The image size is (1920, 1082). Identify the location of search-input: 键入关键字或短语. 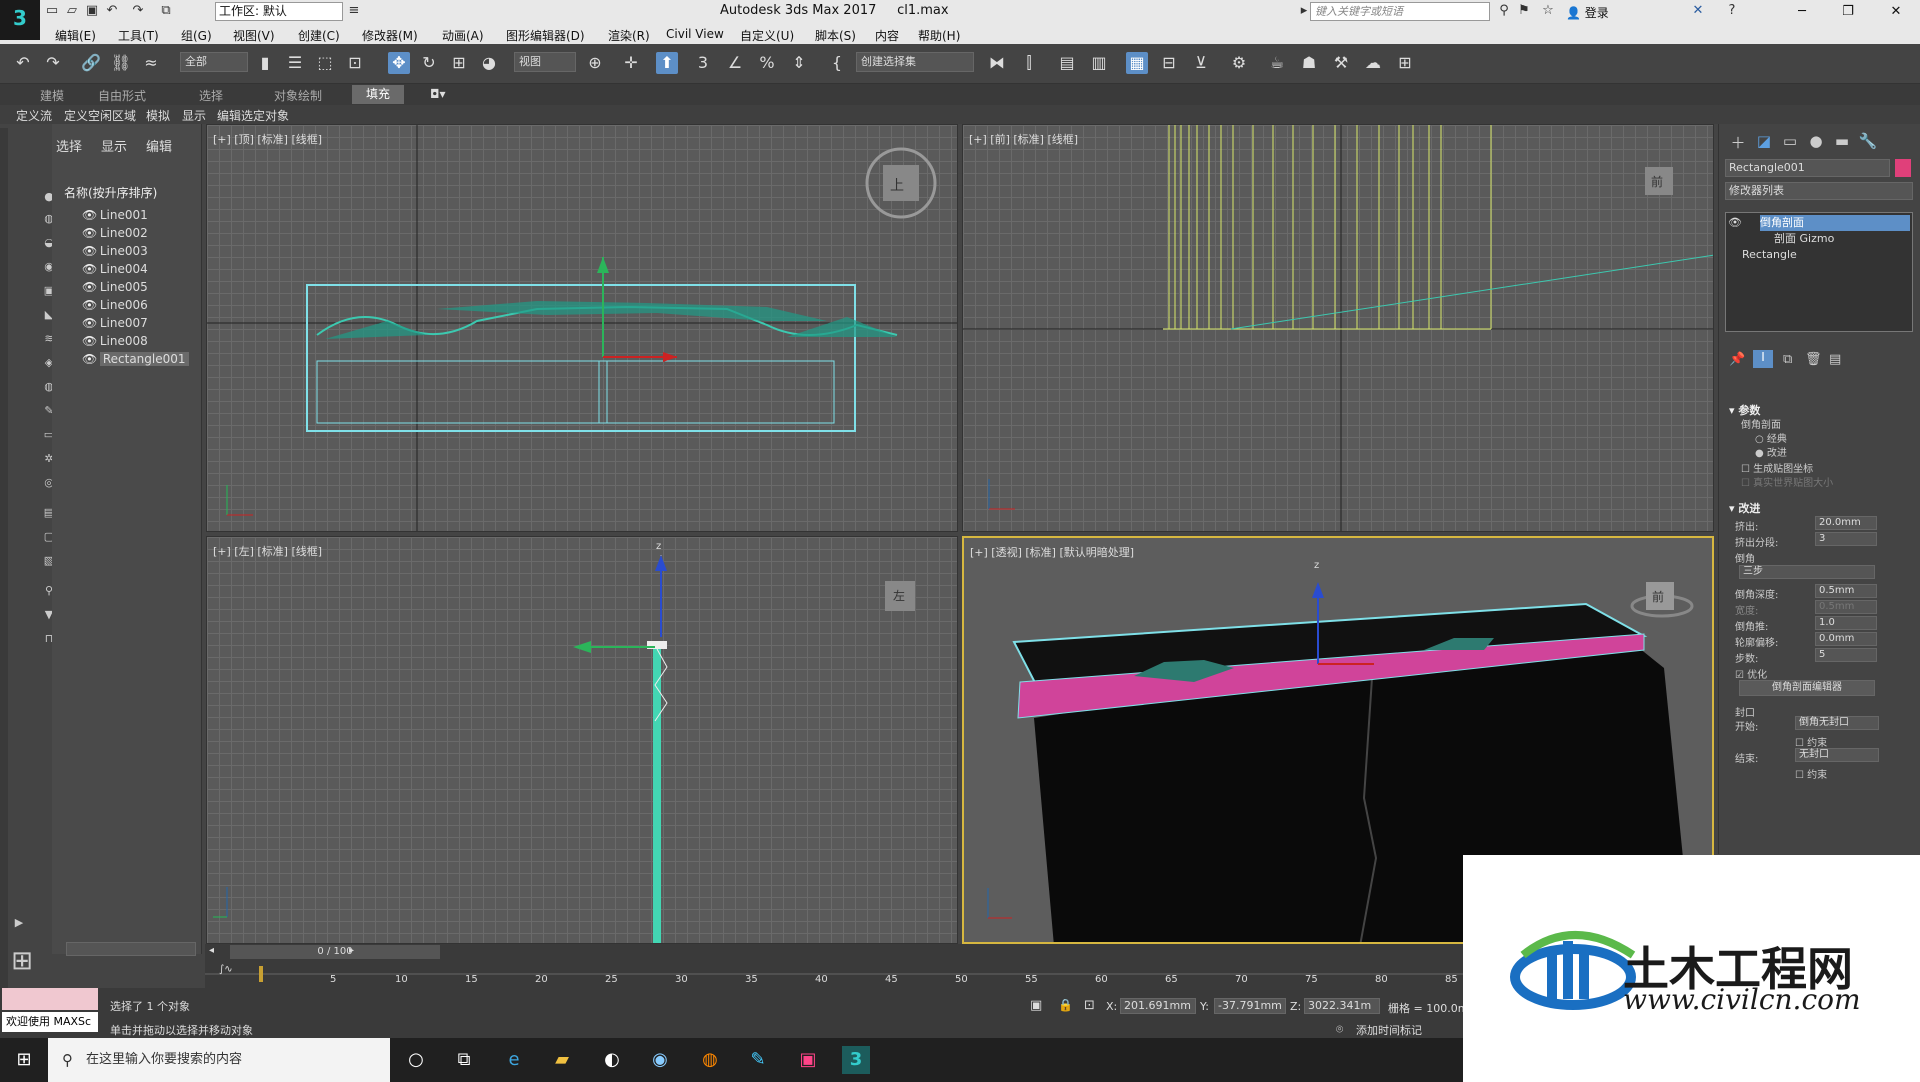
(1400, 11).